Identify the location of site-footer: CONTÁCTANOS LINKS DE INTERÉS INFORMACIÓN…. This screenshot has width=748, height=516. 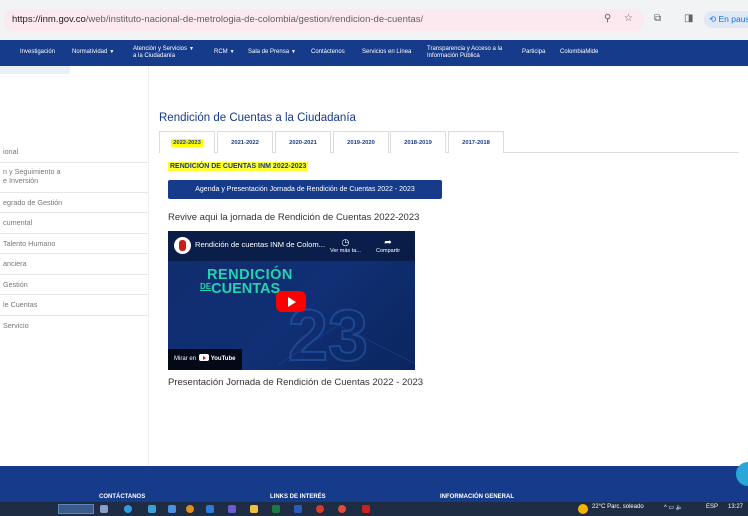
(374, 484).